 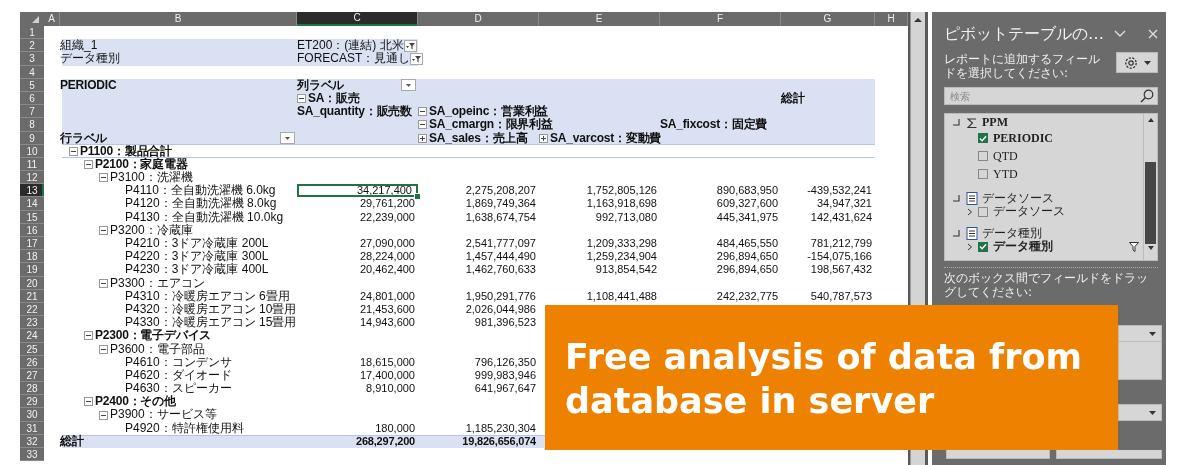 I want to click on cell-value: 484,465,550, so click(x=747, y=243).